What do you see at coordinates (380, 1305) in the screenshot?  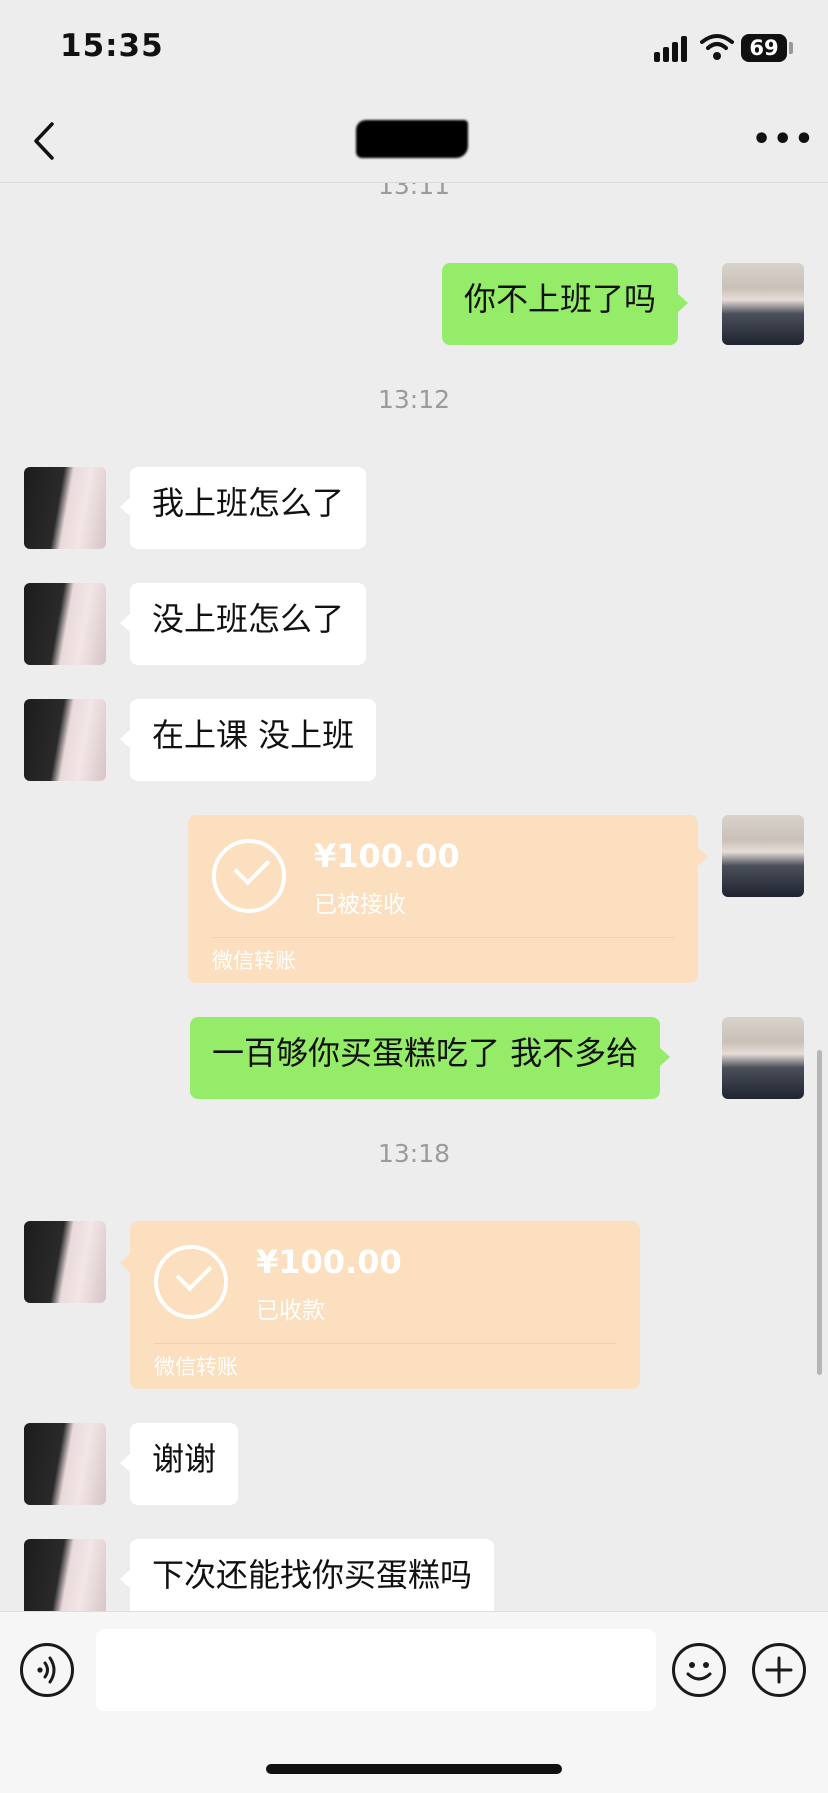 I see `transfer-card: ¥100.00 已收款 微信转账` at bounding box center [380, 1305].